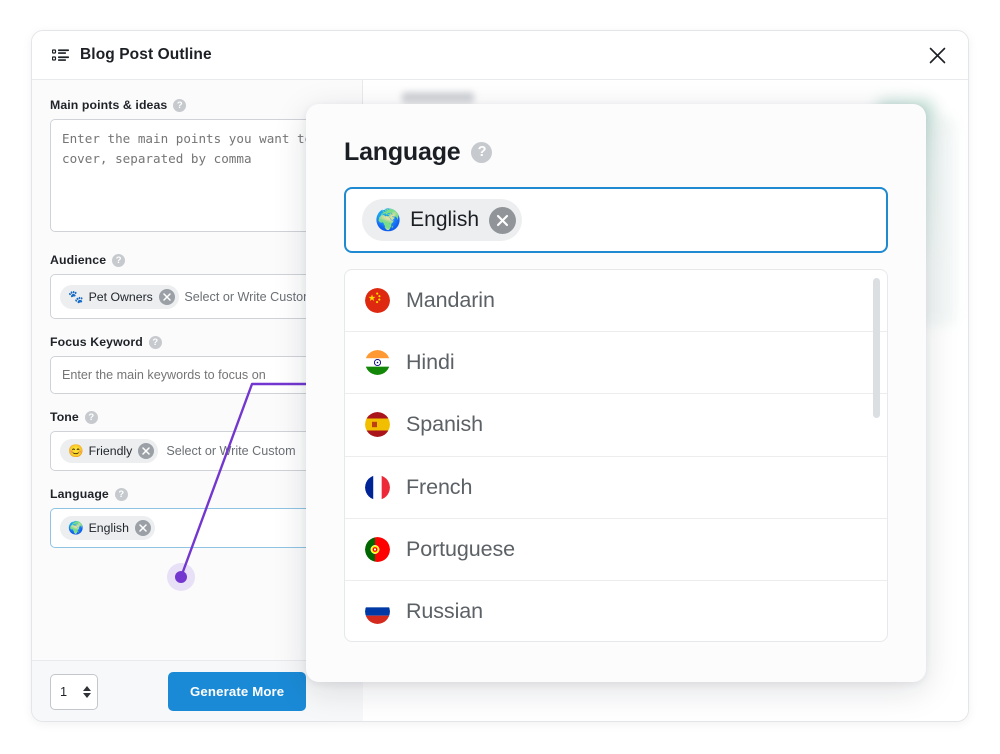 The width and height of the screenshot is (1000, 754). I want to click on chip-pet-owners: 🐾 Pet Owners, so click(119, 297).